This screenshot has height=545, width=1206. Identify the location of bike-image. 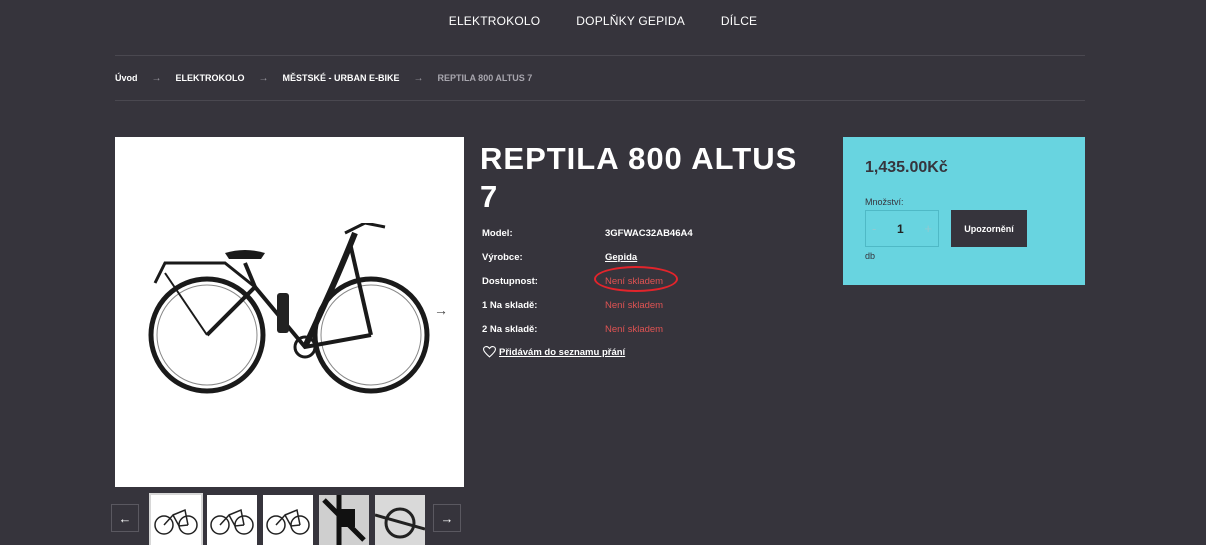
(289, 308).